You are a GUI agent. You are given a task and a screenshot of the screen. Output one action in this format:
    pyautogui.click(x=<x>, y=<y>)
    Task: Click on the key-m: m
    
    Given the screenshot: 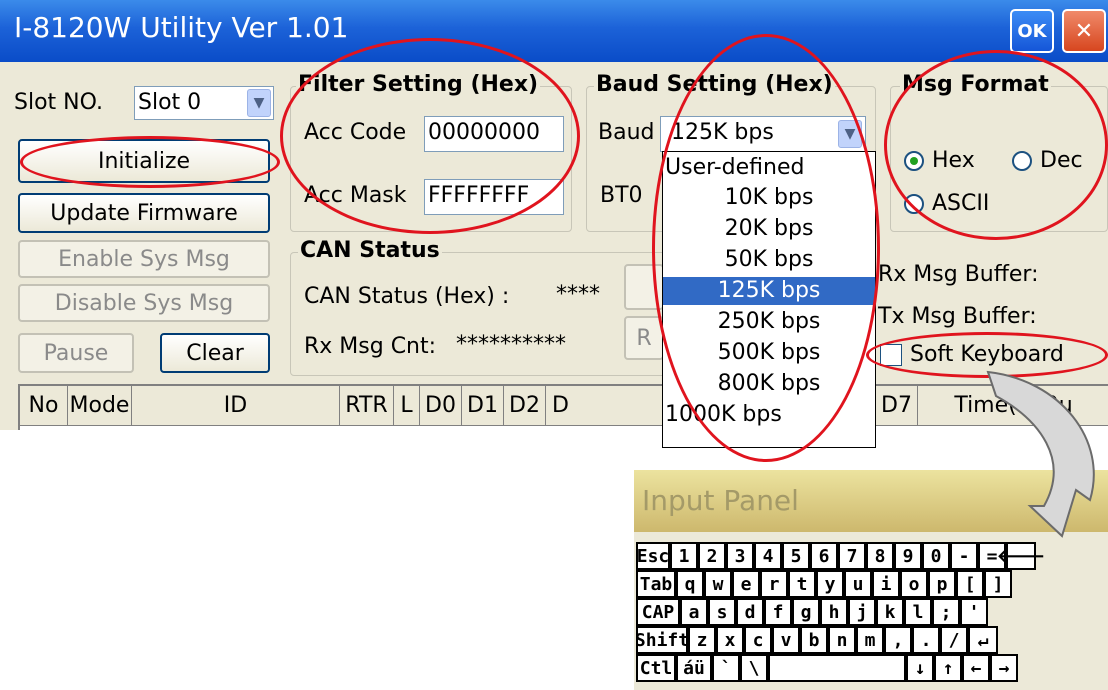 What is the action you would take?
    pyautogui.click(x=870, y=640)
    